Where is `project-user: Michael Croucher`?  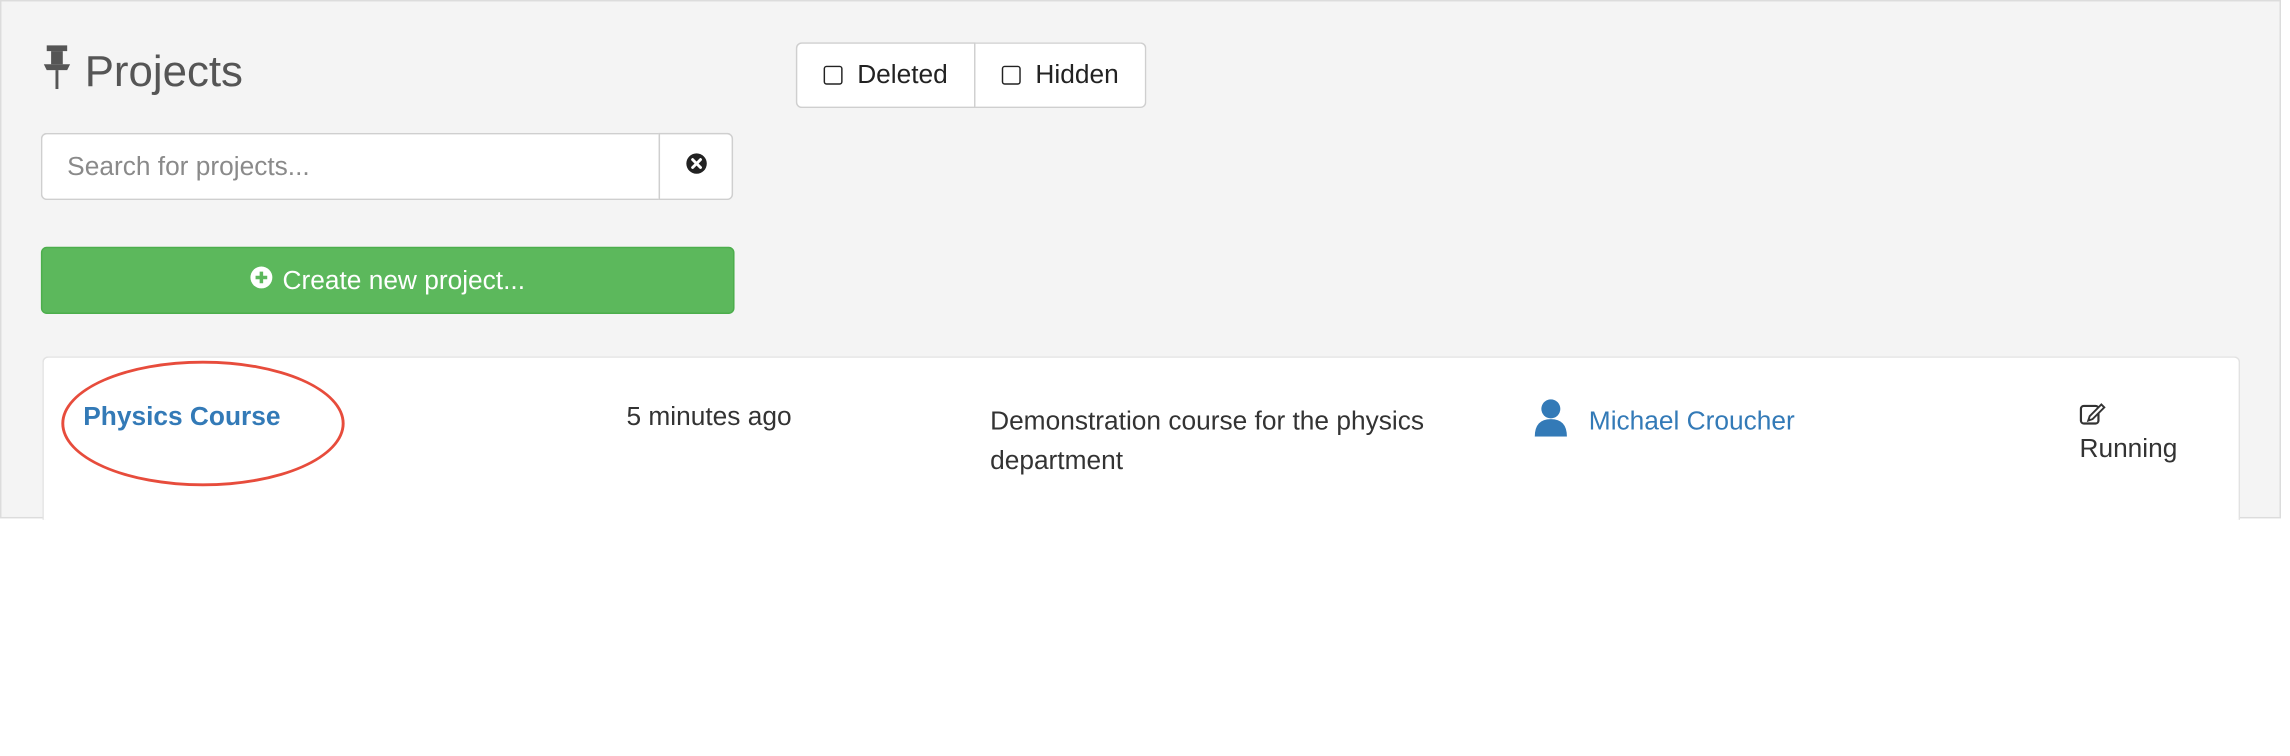 project-user: Michael Croucher is located at coordinates (1664, 421).